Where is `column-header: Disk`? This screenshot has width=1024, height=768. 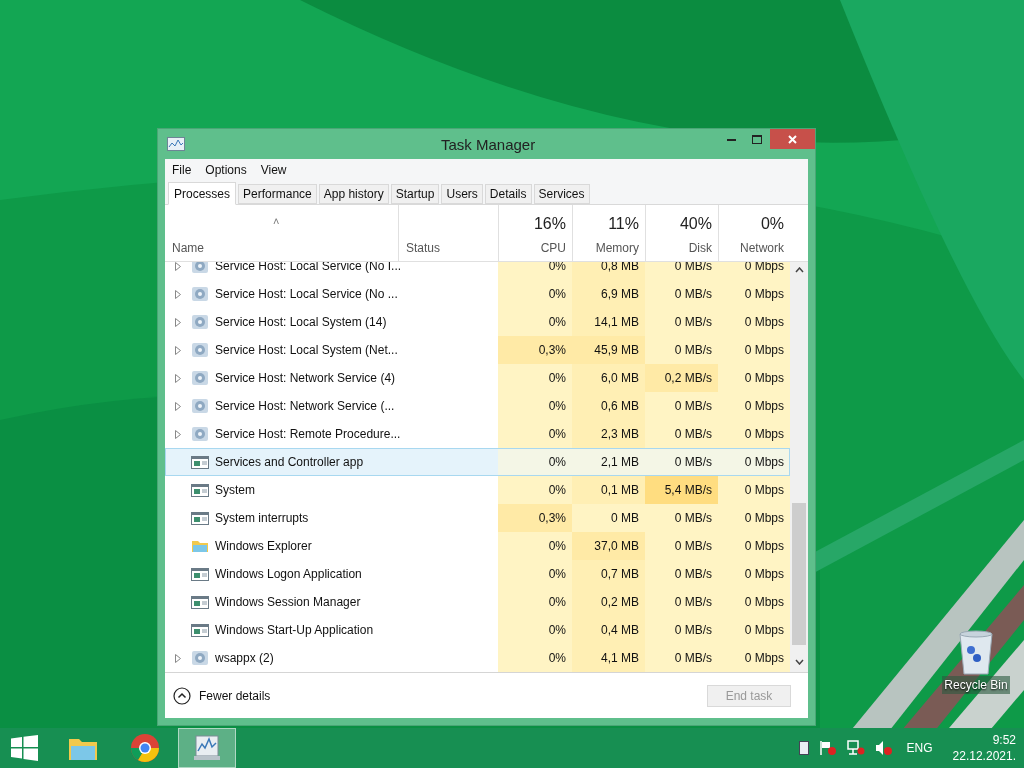 column-header: Disk is located at coordinates (700, 248).